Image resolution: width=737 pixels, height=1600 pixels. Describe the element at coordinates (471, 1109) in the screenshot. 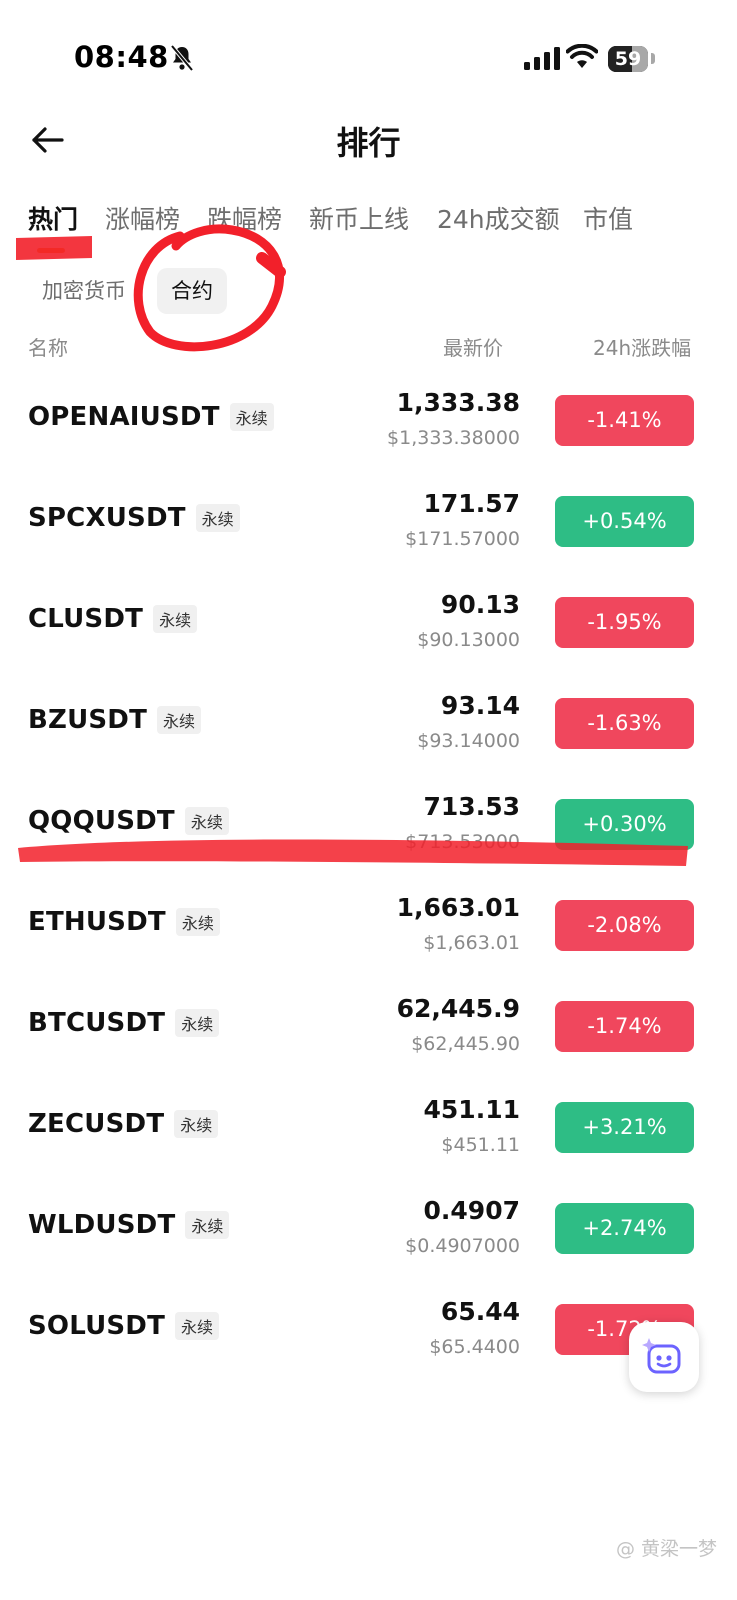

I see `last-price: 451.11` at that location.